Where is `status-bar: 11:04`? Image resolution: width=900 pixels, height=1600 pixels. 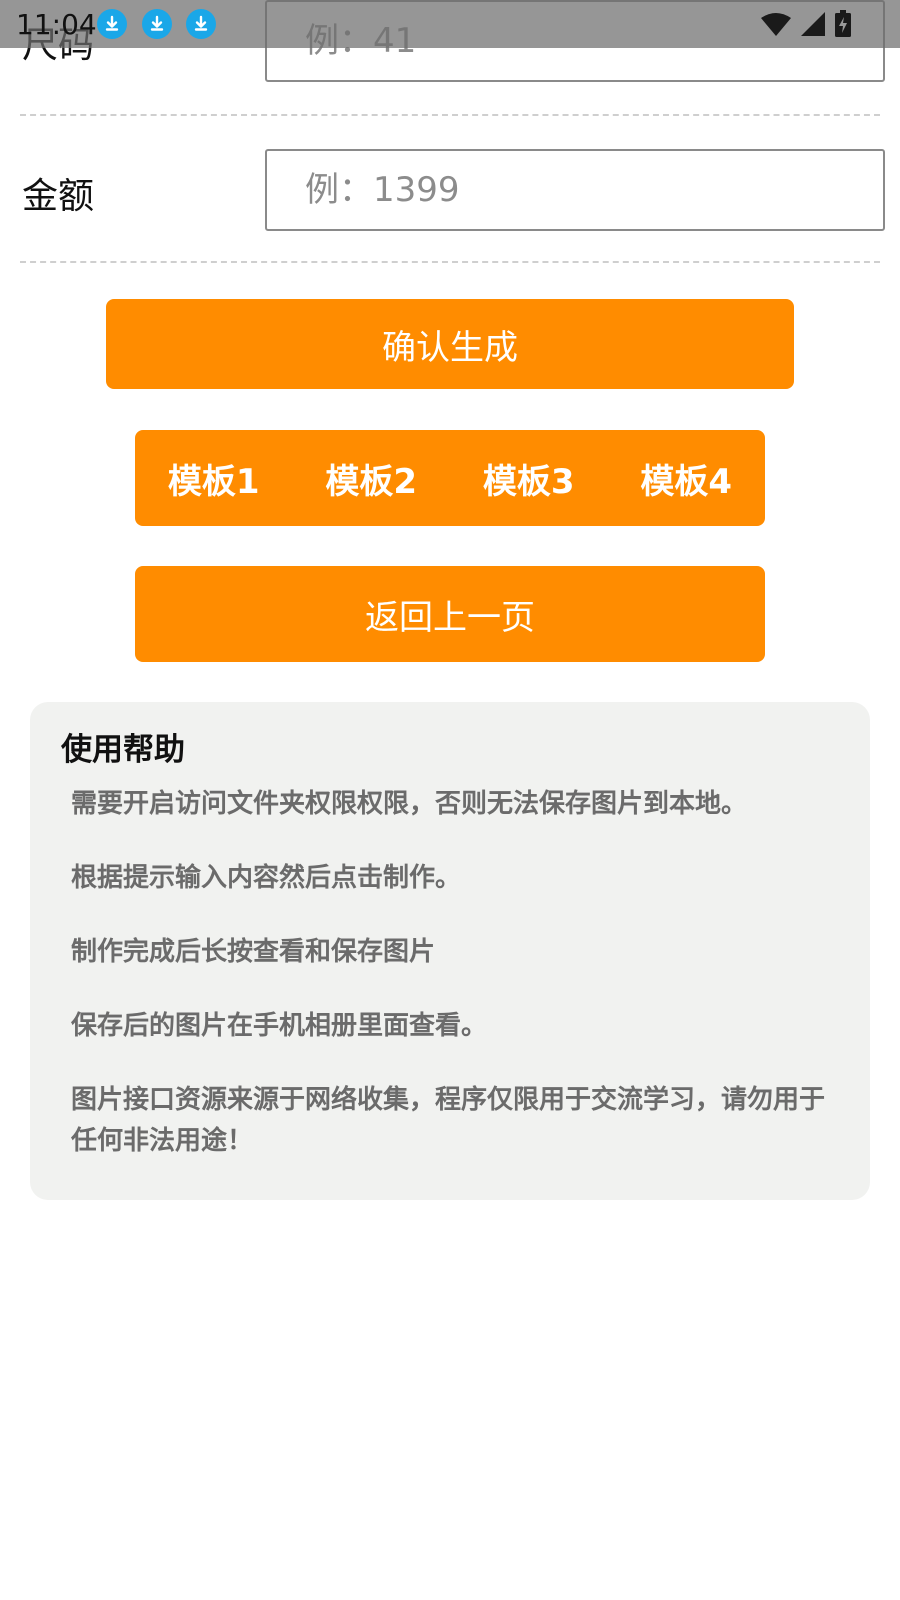 status-bar: 11:04 is located at coordinates (450, 24).